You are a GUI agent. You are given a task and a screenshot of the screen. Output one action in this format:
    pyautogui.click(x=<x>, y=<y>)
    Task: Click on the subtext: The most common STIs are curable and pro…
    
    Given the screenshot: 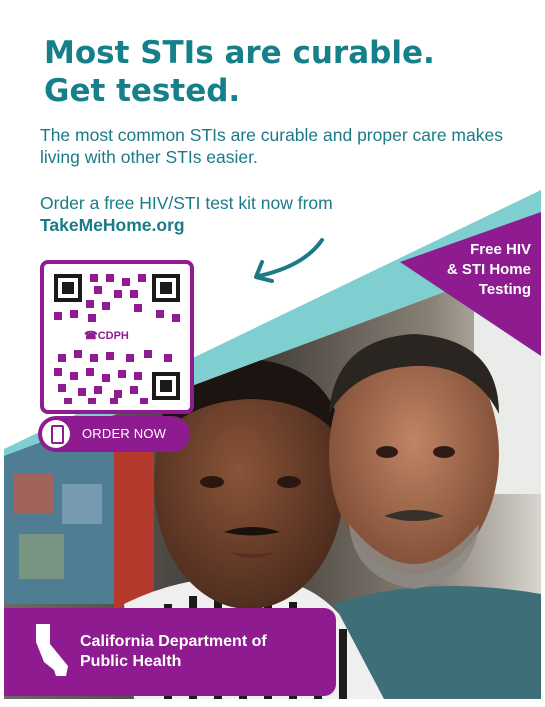 What is the action you would take?
    pyautogui.click(x=271, y=146)
    